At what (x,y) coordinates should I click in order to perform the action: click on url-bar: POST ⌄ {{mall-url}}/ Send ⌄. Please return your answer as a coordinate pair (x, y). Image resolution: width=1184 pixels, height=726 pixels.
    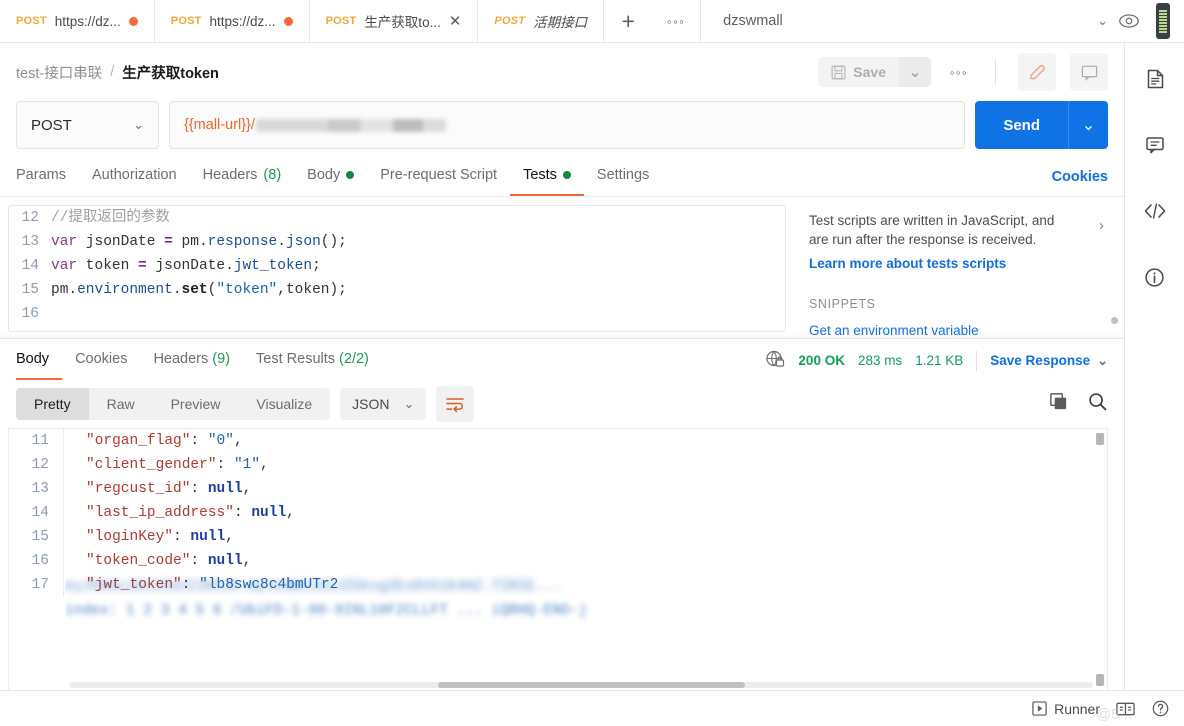
    Looking at the image, I should click on (562, 125).